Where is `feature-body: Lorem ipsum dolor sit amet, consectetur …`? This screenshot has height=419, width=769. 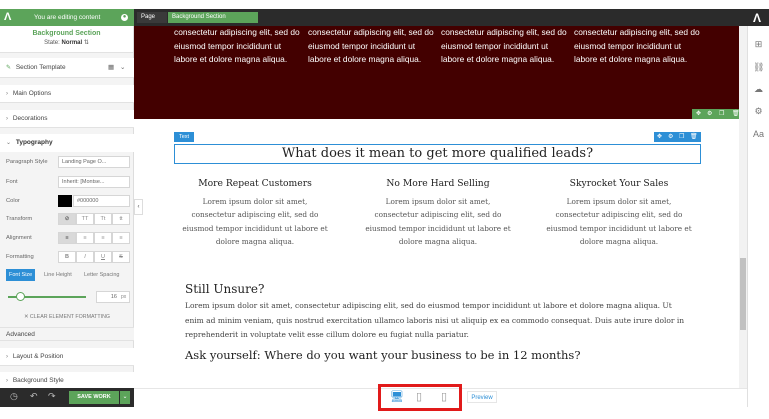
feature-body: Lorem ipsum dolor sit amet, consectetur … is located at coordinates (255, 221).